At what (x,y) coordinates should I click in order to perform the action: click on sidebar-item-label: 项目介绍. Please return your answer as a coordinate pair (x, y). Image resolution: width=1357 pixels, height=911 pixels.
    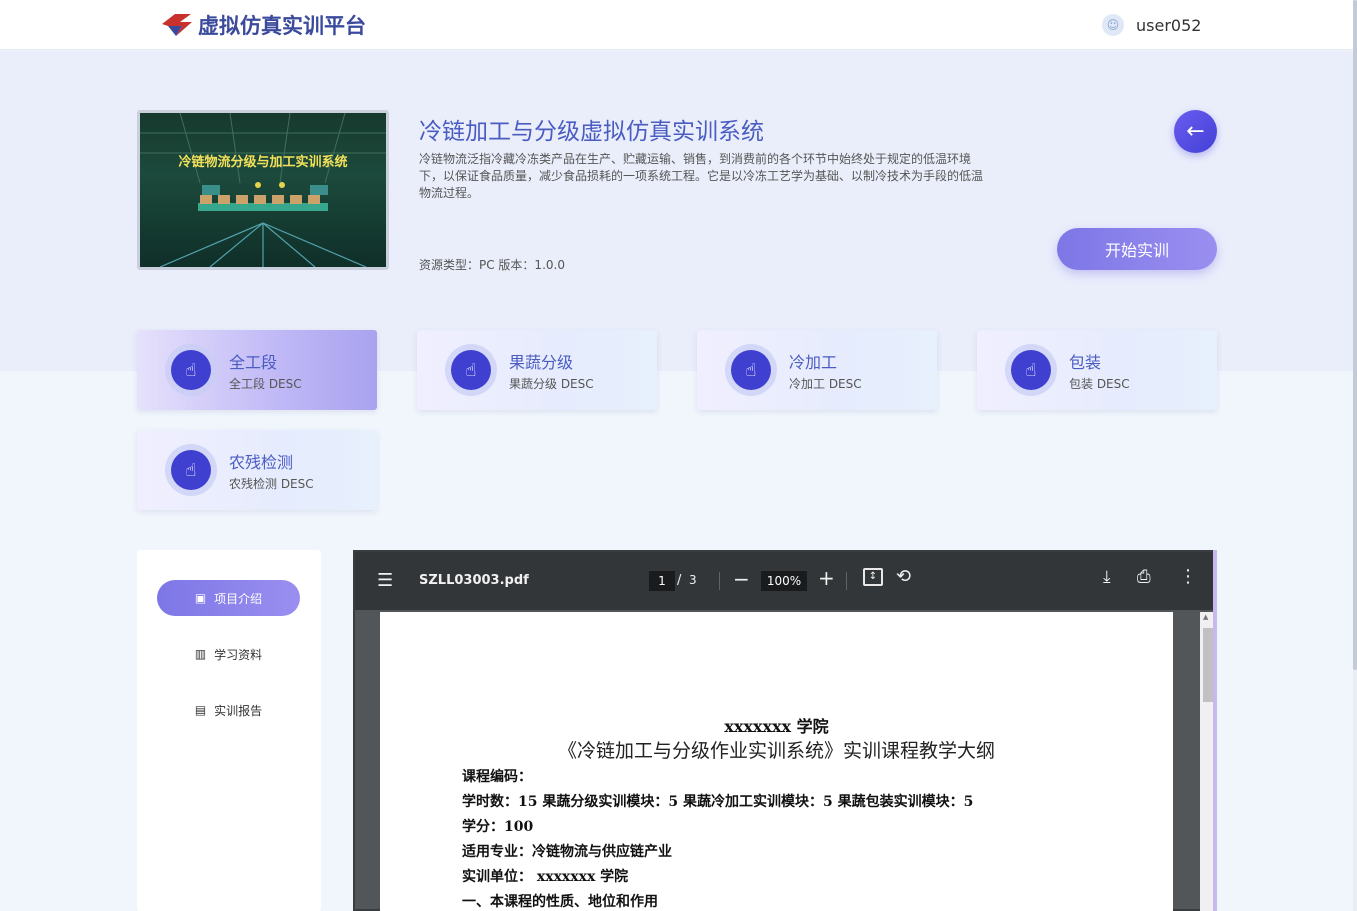
    Looking at the image, I should click on (238, 598).